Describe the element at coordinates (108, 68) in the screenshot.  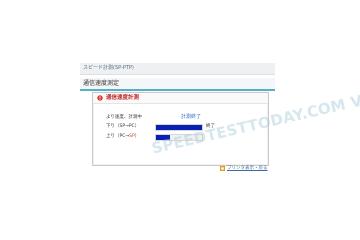
I see `breadcrumb: スピード計測(SP-PTP)` at that location.